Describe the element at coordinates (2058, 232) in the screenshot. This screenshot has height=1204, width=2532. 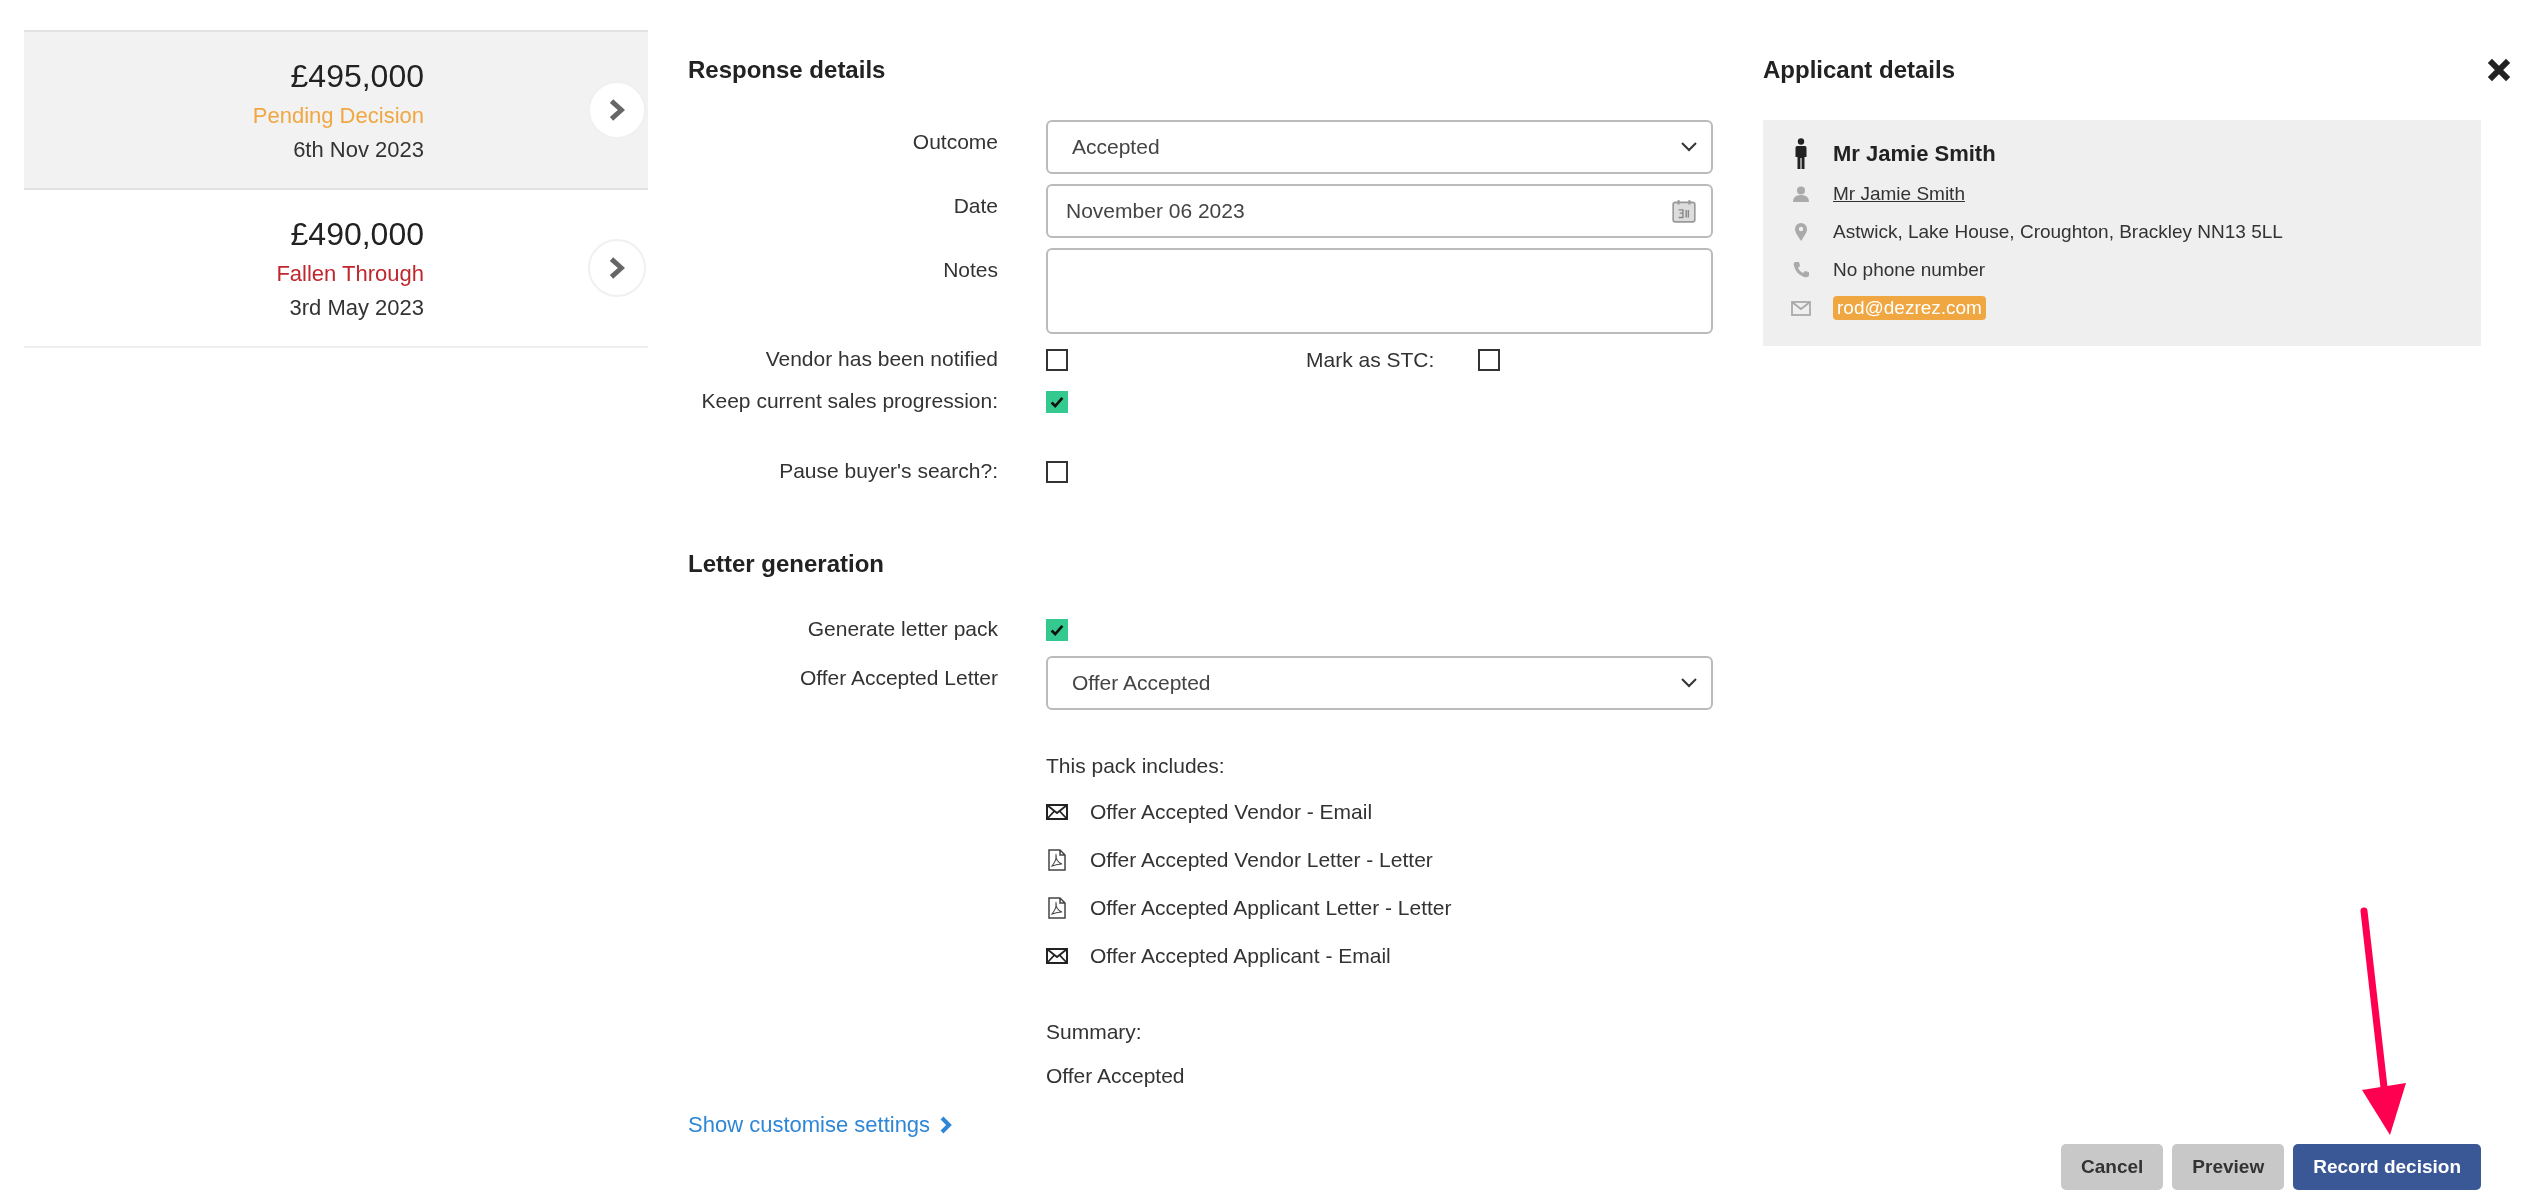
I see `address-text: Astwick, Lake House, Croughton, Brackley NN13 5LL` at that location.